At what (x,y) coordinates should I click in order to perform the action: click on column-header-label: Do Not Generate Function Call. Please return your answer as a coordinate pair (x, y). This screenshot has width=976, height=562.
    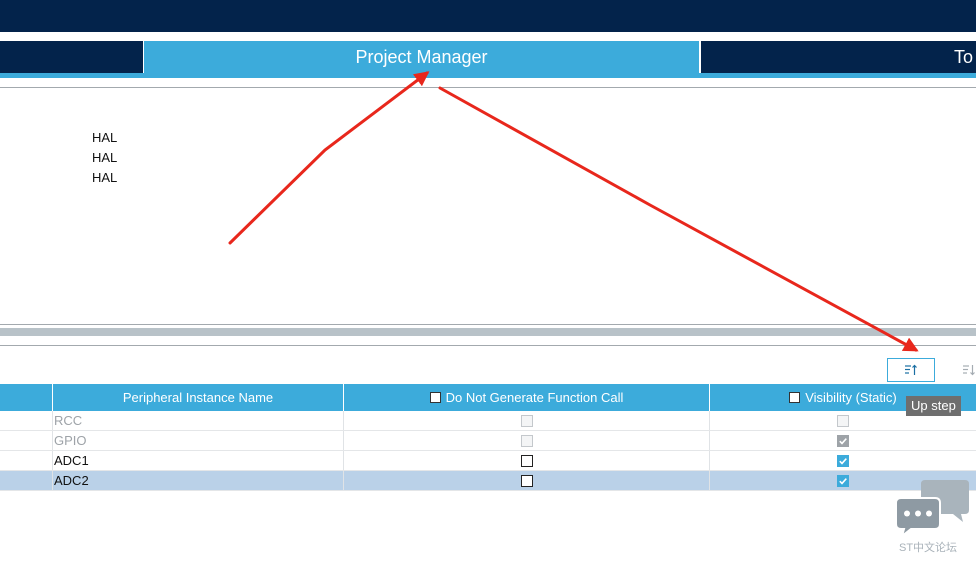
    Looking at the image, I should click on (534, 397).